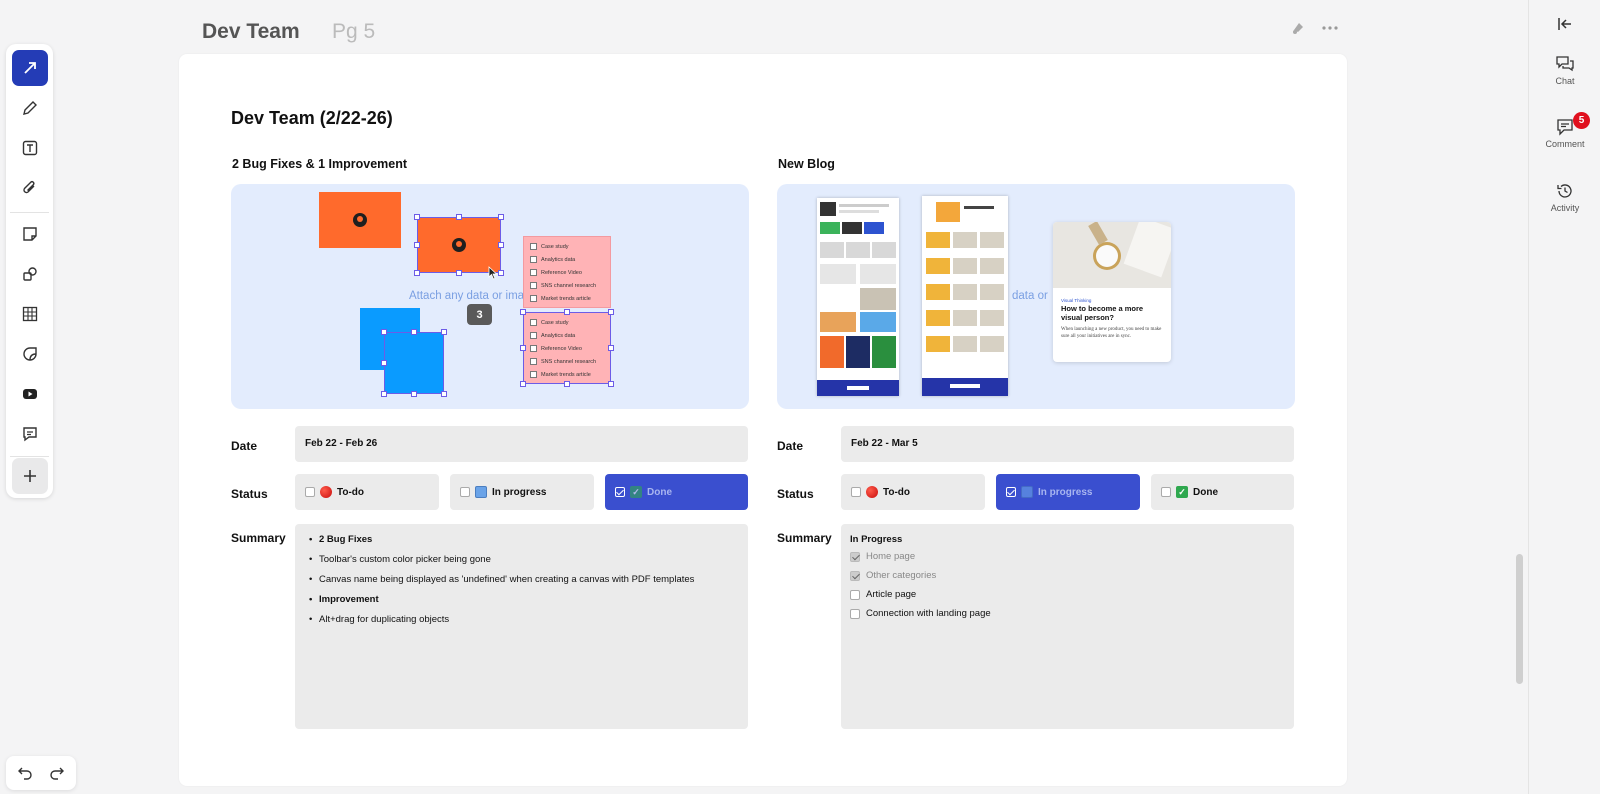 Image resolution: width=1600 pixels, height=794 pixels. I want to click on right-date-field: Feb 22 - Mar 5, so click(1067, 444).